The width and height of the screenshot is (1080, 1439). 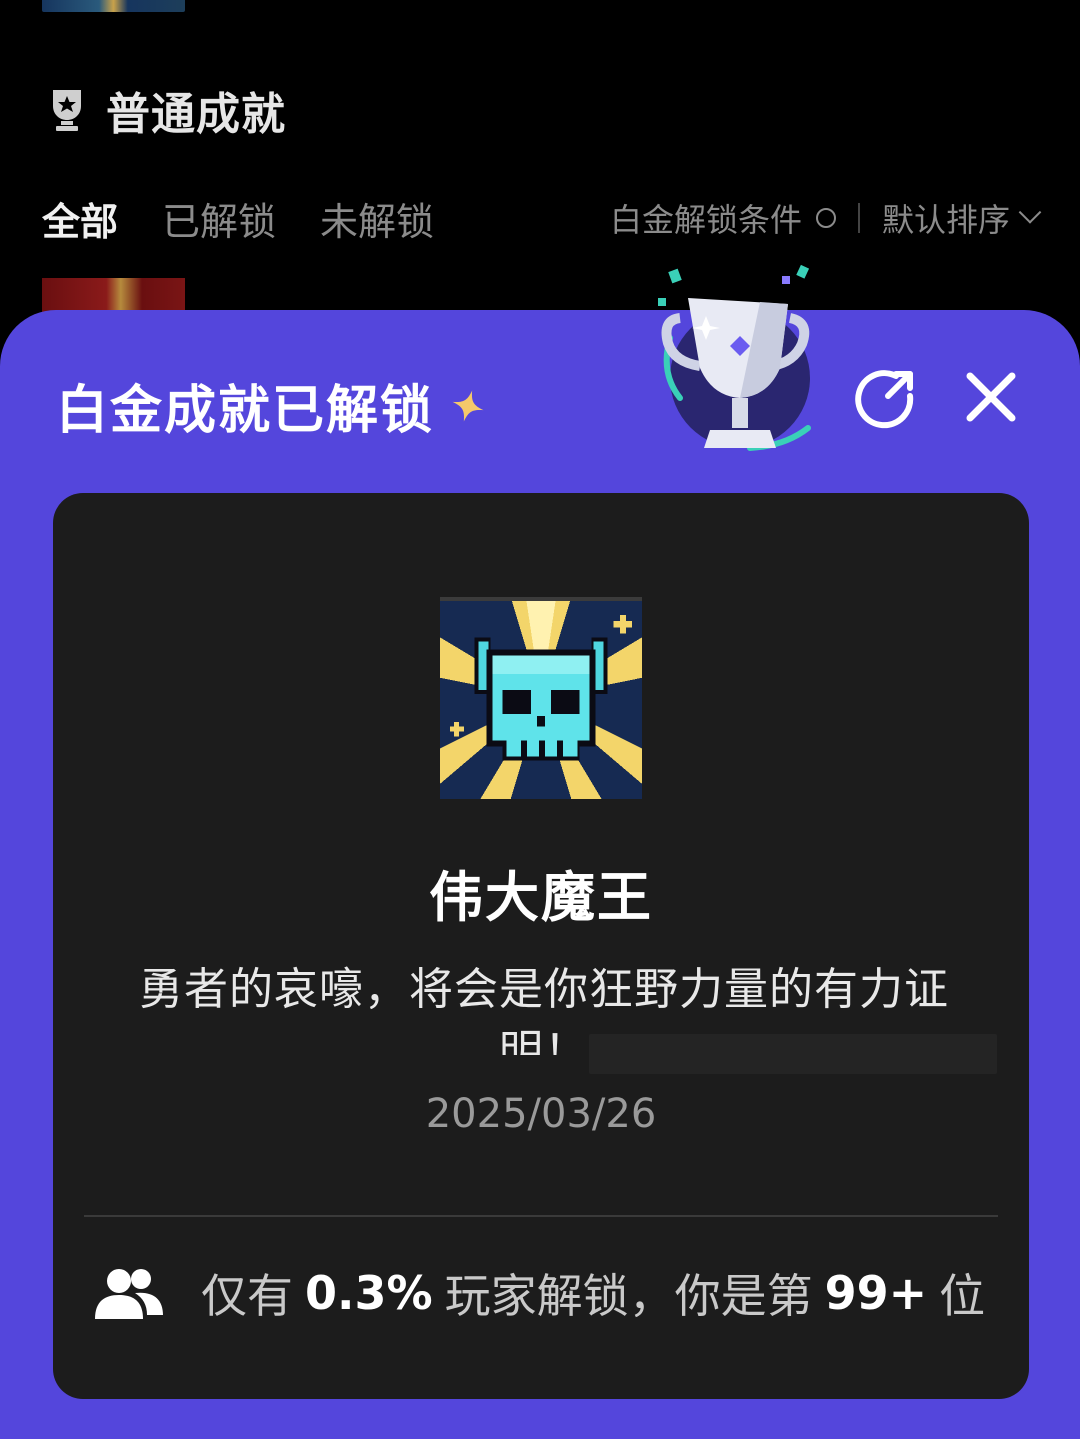 I want to click on info-icon, so click(x=825, y=218).